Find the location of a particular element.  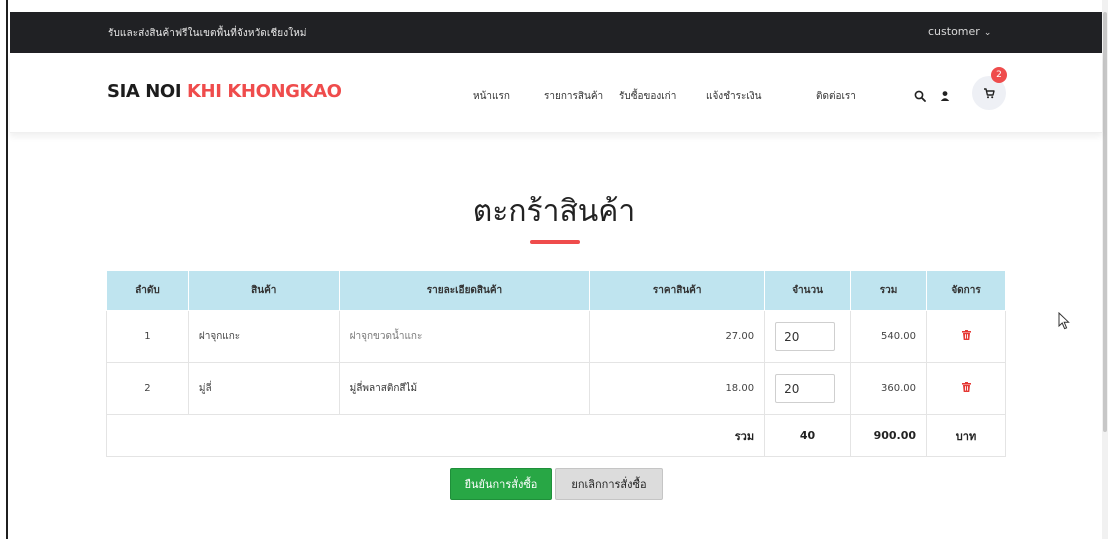

nav-item-buy-used: รับซื้อของเก่า is located at coordinates (647, 96).